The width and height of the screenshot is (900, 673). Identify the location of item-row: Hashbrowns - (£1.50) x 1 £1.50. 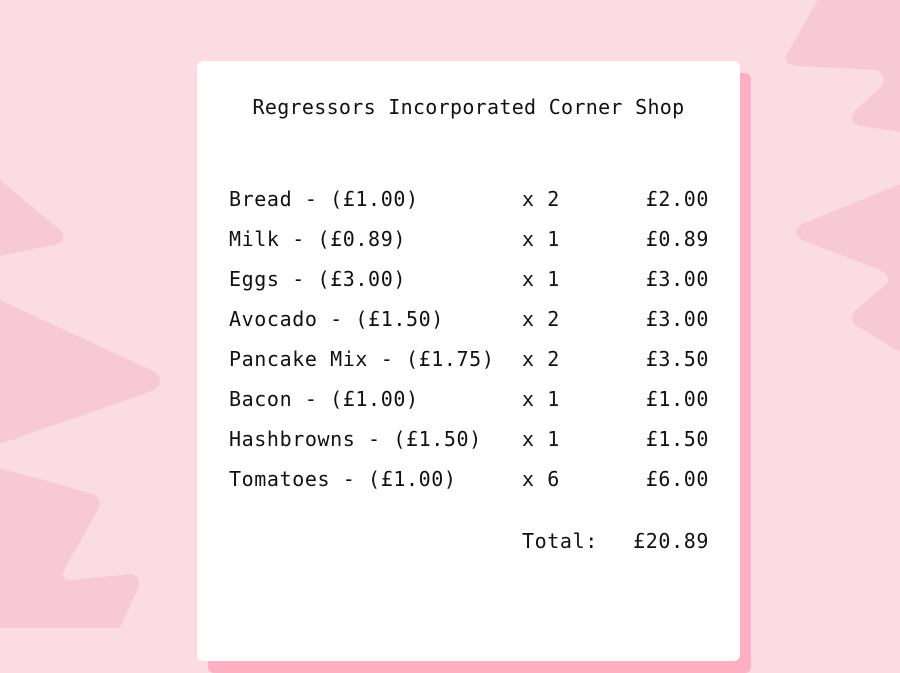
(469, 447).